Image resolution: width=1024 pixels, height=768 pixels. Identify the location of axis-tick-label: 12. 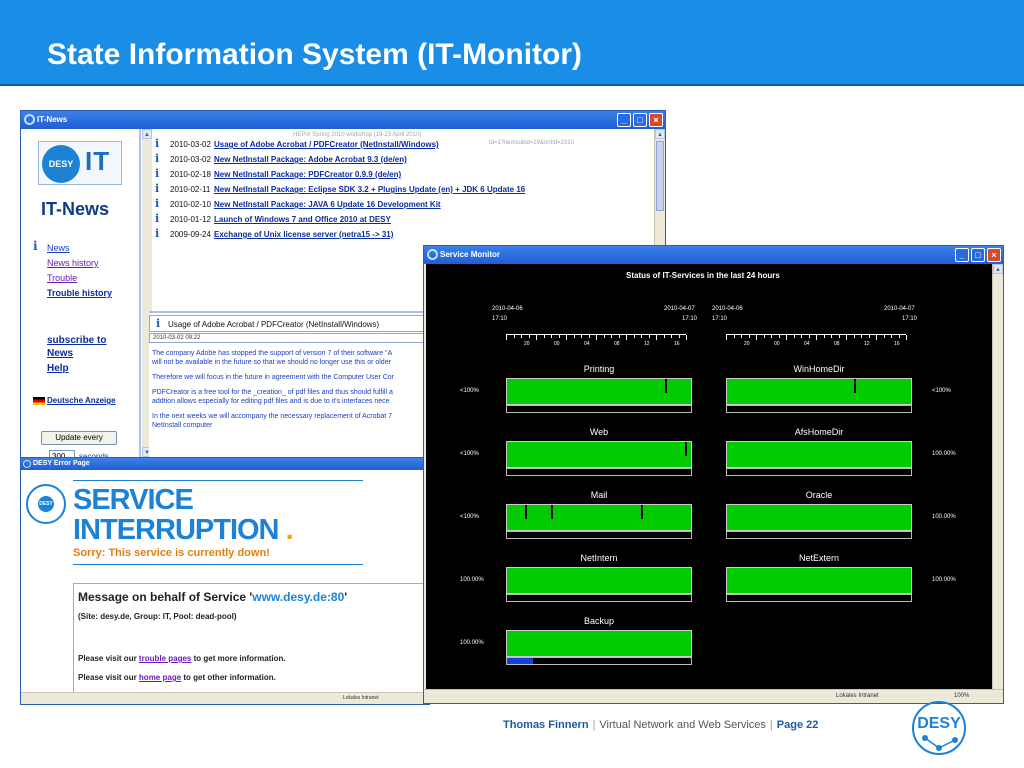
(867, 344).